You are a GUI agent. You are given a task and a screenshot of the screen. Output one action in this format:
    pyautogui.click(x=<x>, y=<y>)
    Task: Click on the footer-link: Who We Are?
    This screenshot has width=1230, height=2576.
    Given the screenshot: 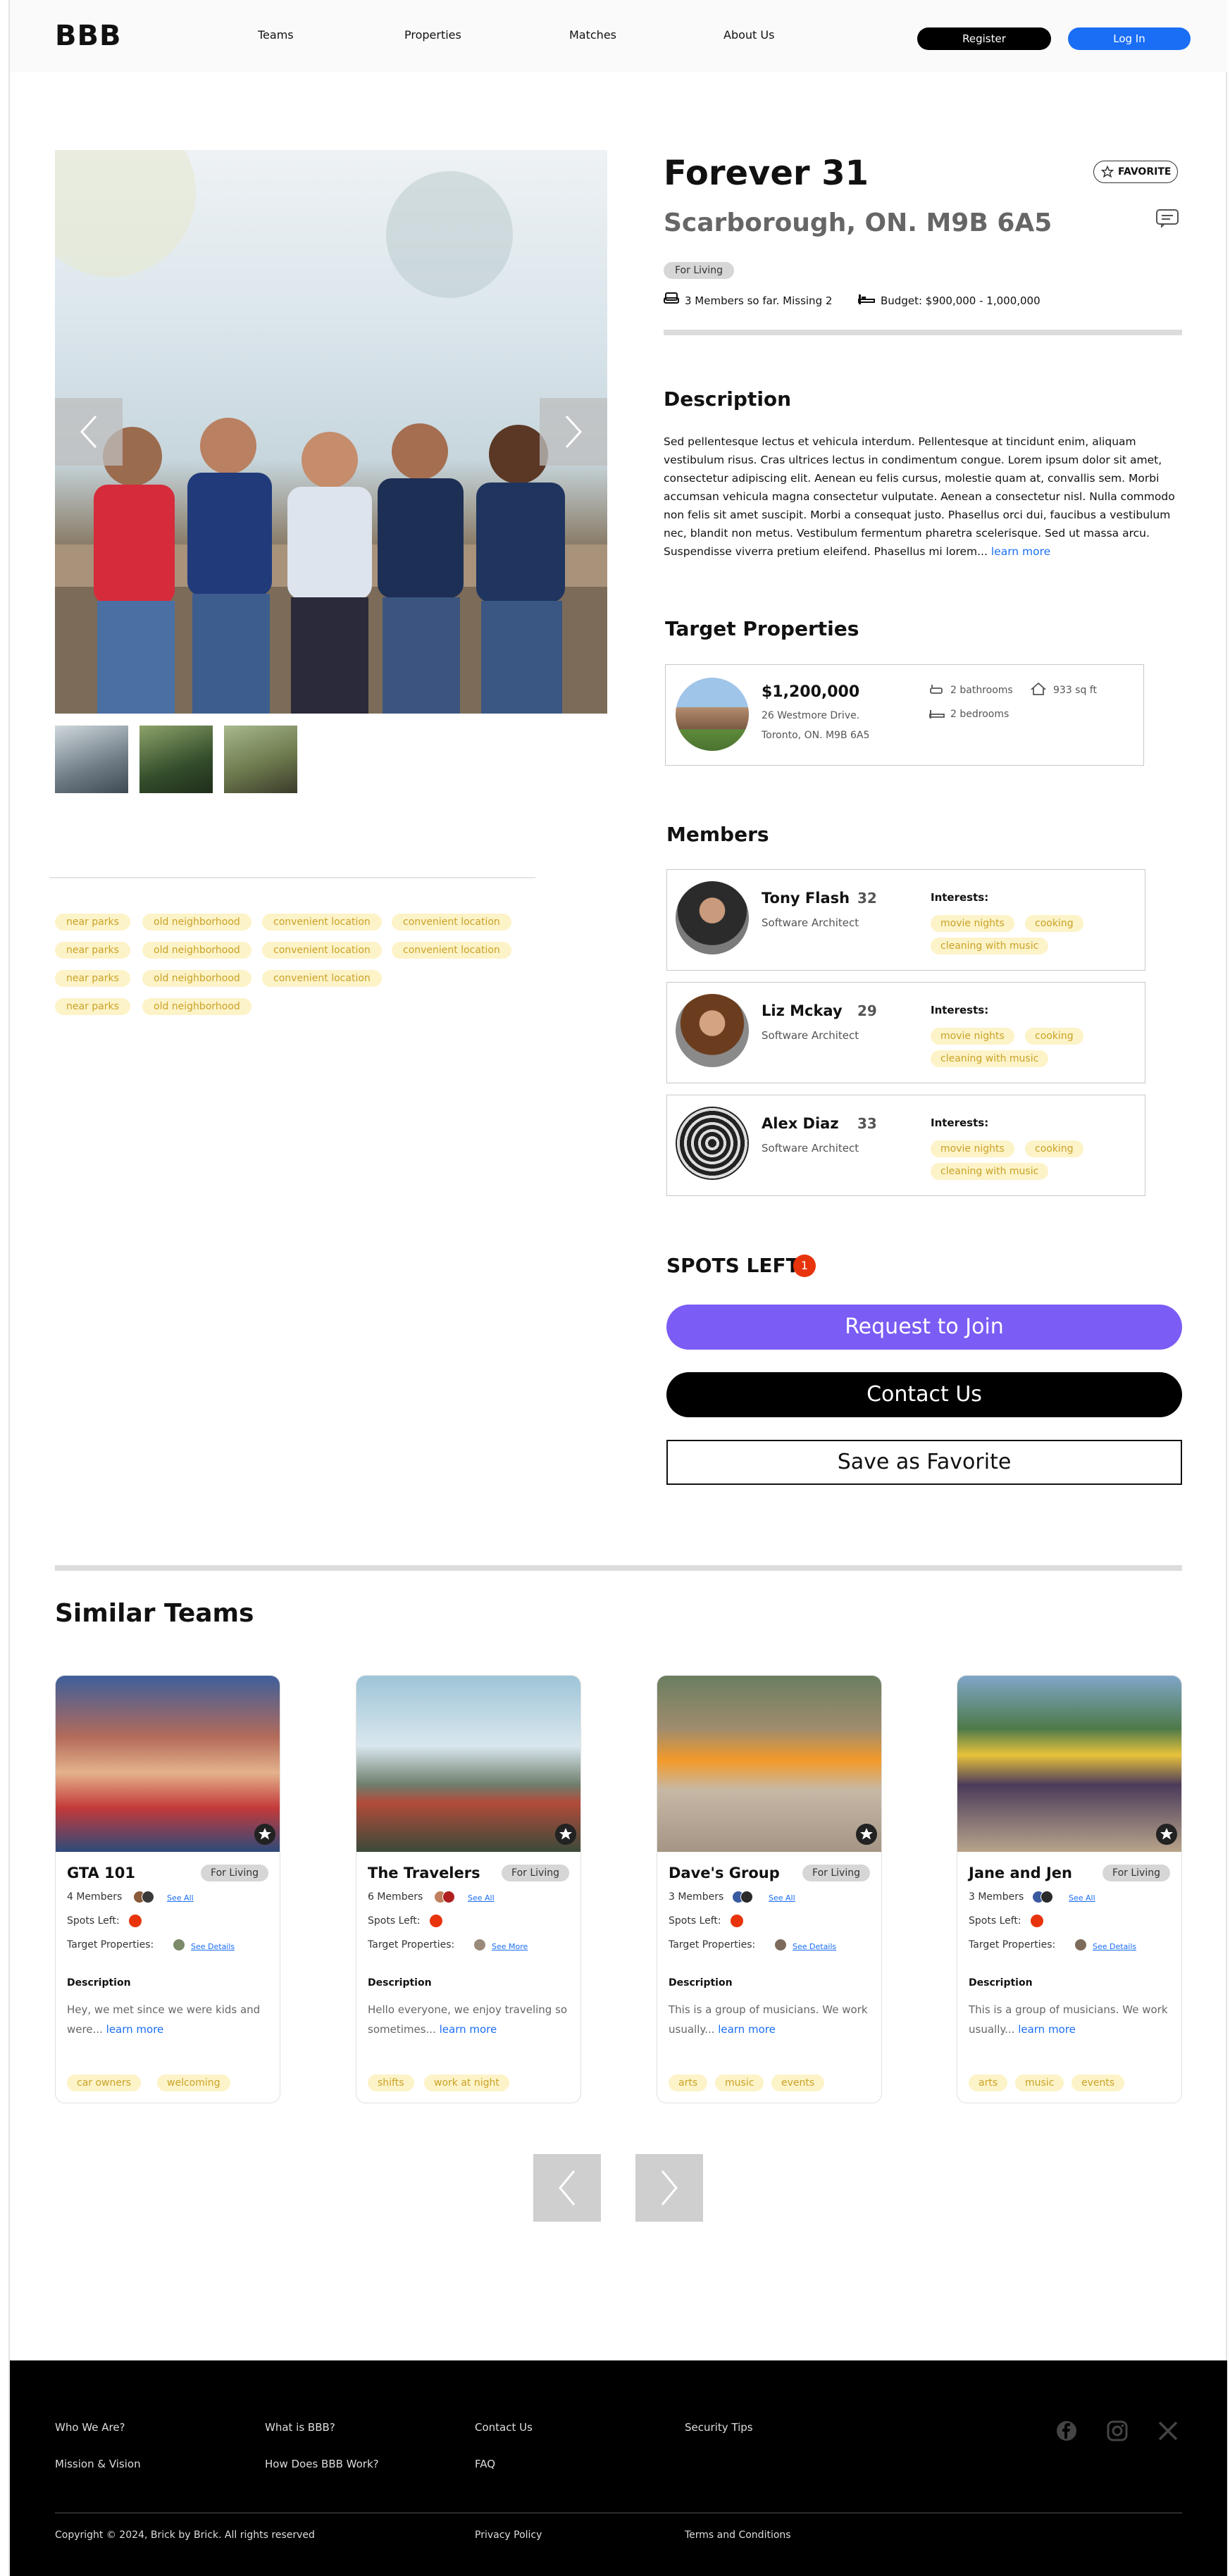 What is the action you would take?
    pyautogui.click(x=90, y=2427)
    